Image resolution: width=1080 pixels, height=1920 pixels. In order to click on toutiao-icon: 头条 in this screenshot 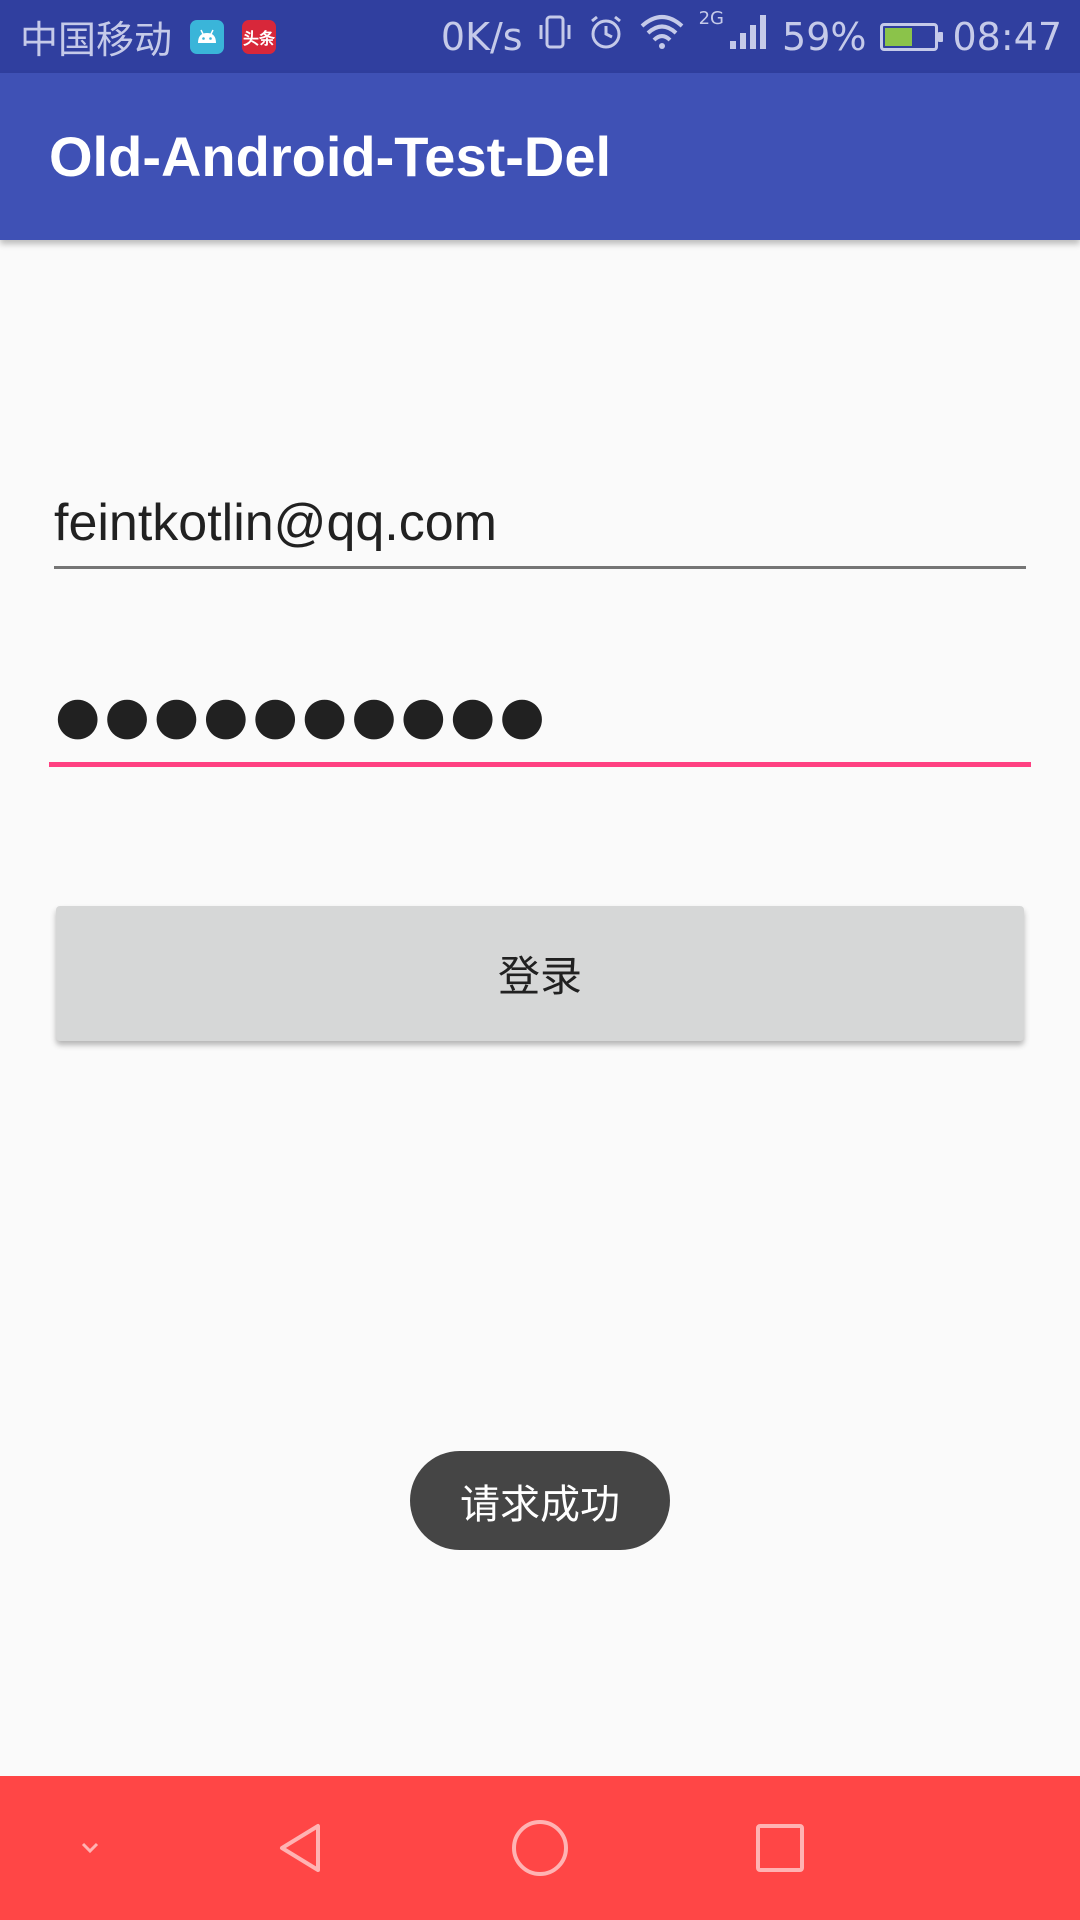, I will do `click(259, 36)`.